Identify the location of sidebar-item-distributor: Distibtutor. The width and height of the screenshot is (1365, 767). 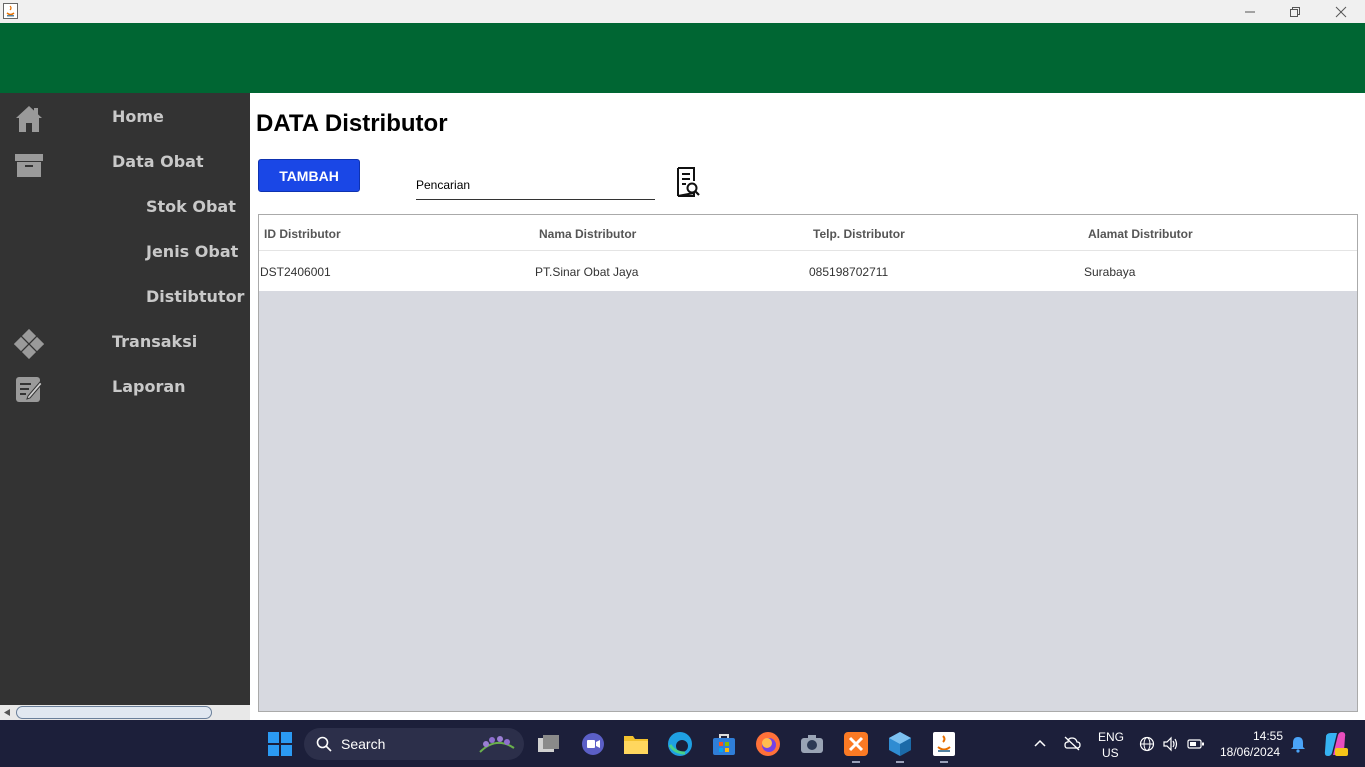
(125, 296).